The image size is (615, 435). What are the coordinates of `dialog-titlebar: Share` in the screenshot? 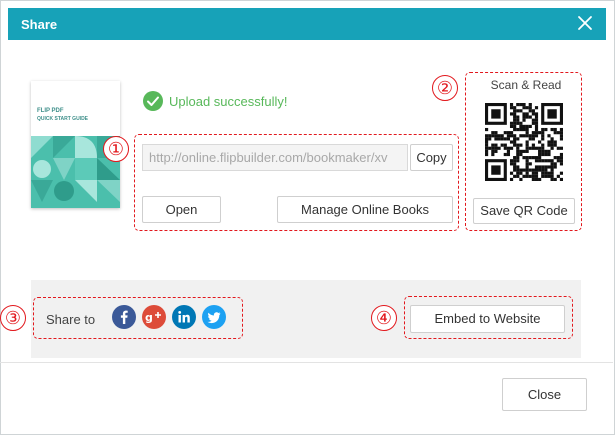 It's located at (307, 24).